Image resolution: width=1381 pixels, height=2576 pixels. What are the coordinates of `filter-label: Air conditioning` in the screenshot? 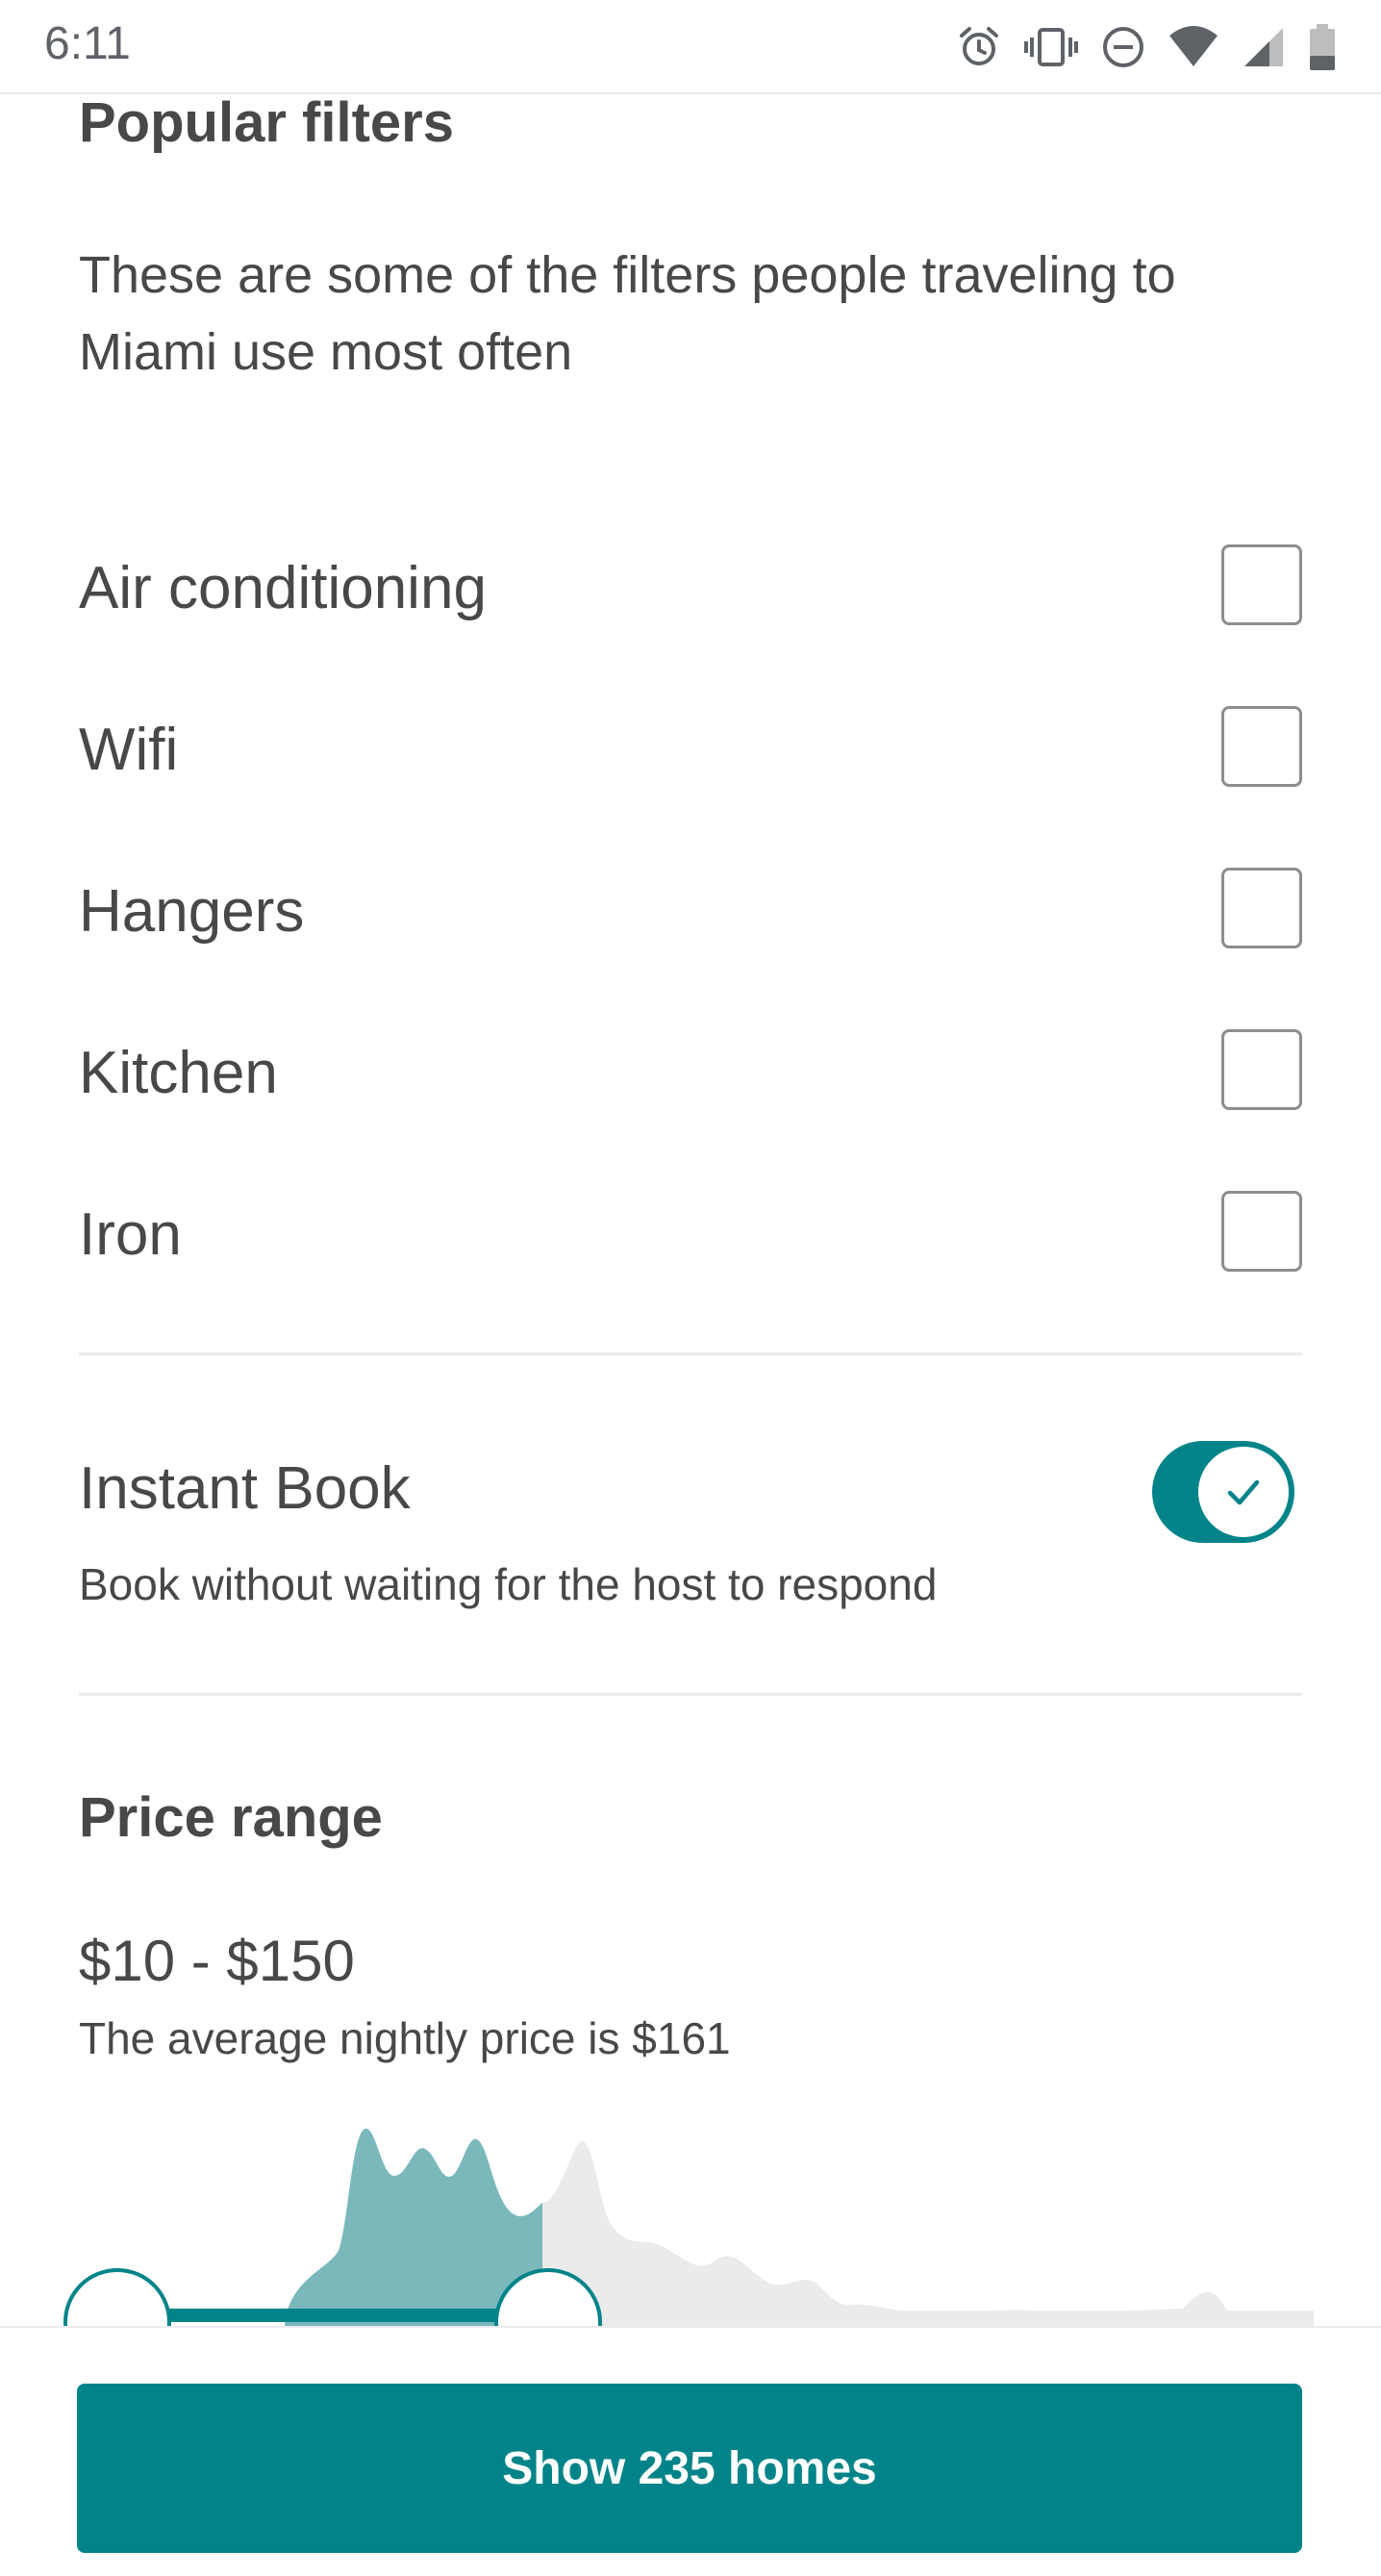 It's located at (283, 588).